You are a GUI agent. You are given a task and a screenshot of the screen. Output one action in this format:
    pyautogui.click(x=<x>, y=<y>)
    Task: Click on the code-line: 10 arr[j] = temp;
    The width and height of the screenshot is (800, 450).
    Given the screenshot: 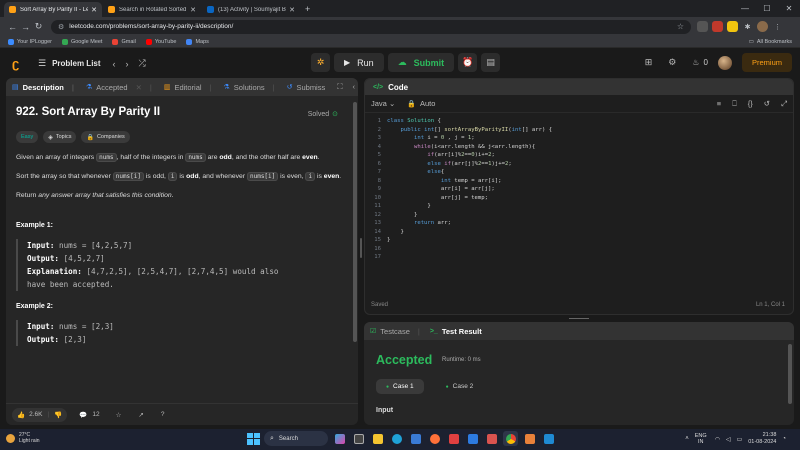 What is the action you would take?
    pyautogui.click(x=579, y=198)
    